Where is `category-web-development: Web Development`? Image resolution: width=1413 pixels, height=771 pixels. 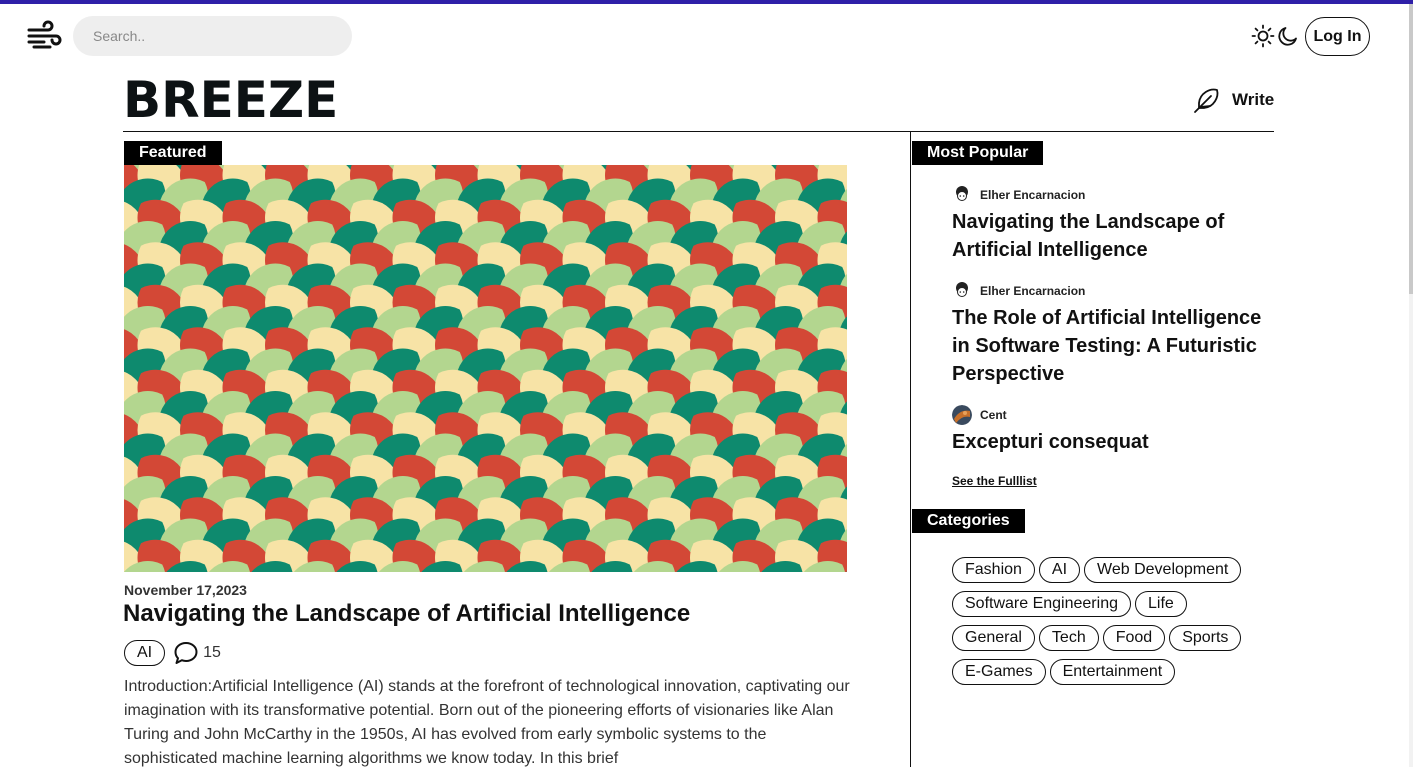 category-web-development: Web Development is located at coordinates (1163, 570).